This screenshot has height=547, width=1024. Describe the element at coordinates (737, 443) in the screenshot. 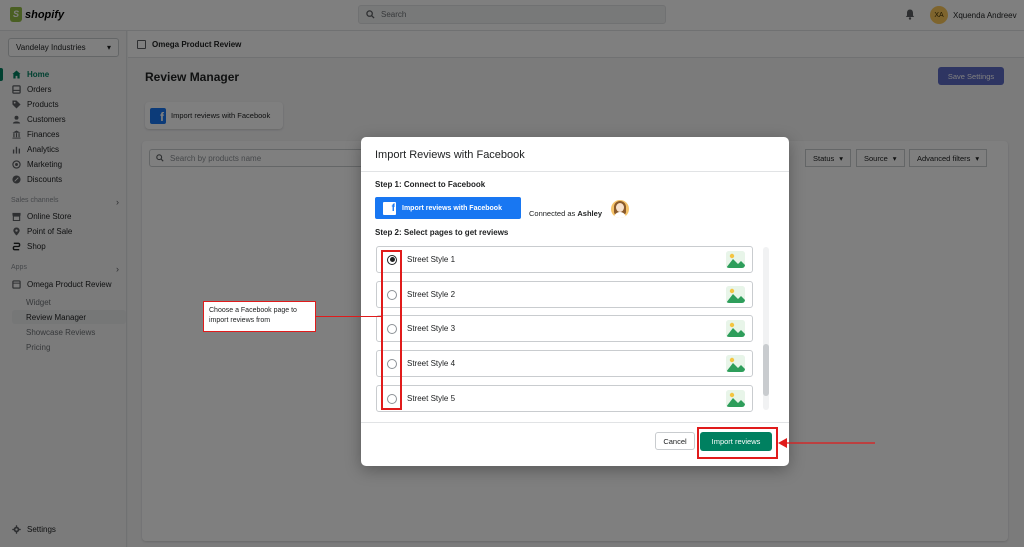

I see `annotation-import-highlight` at that location.